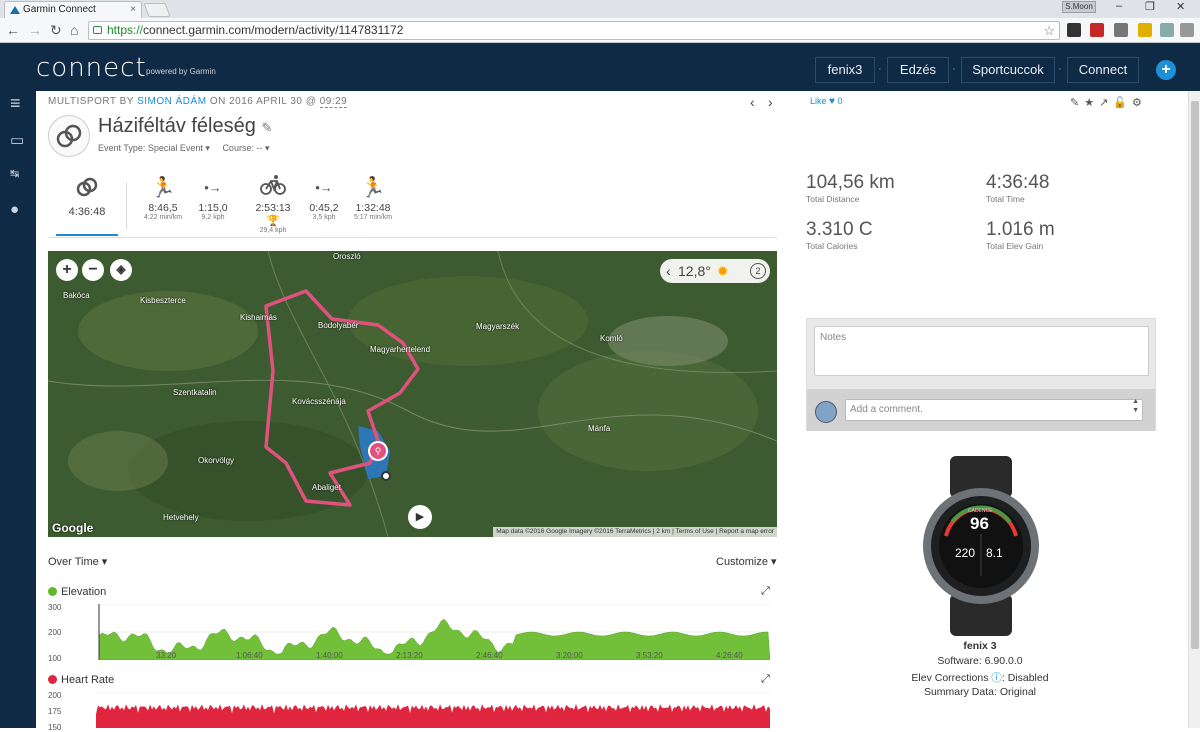 Image resolution: width=1200 pixels, height=732 pixels. Describe the element at coordinates (133, 10) in the screenshot. I see `tab-close-icon: ×` at that location.